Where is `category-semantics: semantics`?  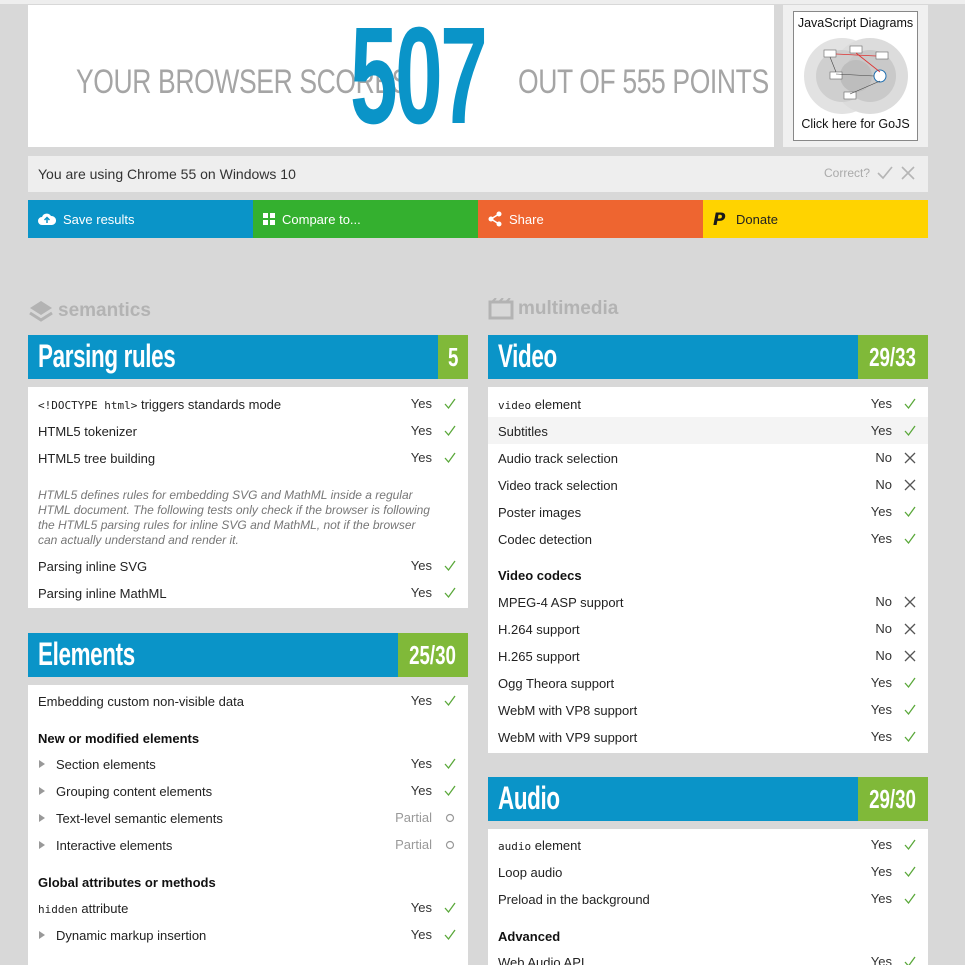 category-semantics: semantics is located at coordinates (89, 311).